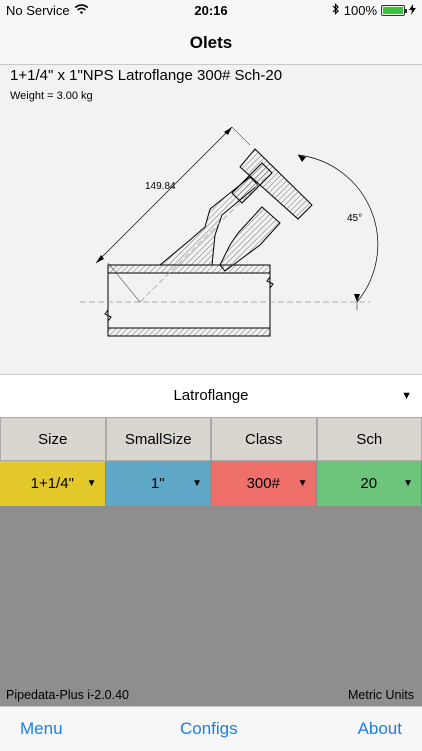 The height and width of the screenshot is (751, 422). Describe the element at coordinates (226, 225) in the screenshot. I see `latroflange-body` at that location.